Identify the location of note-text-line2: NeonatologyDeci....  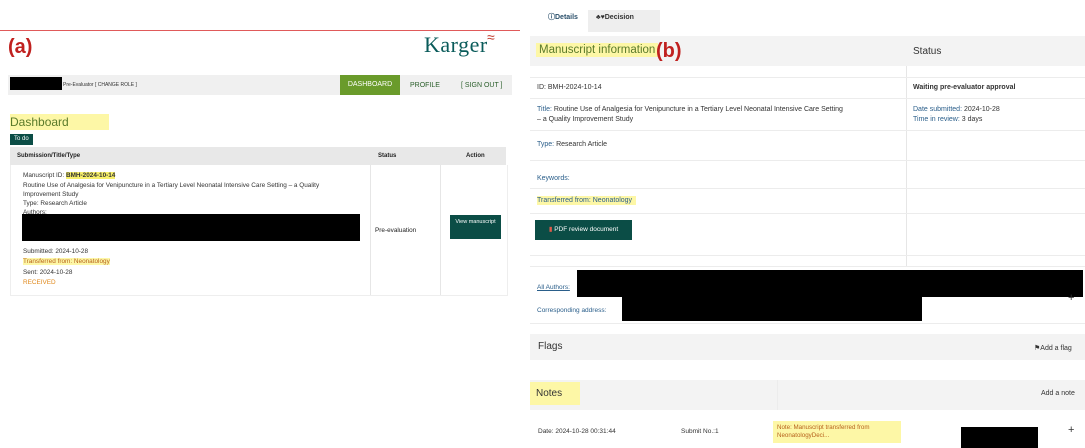
(803, 435).